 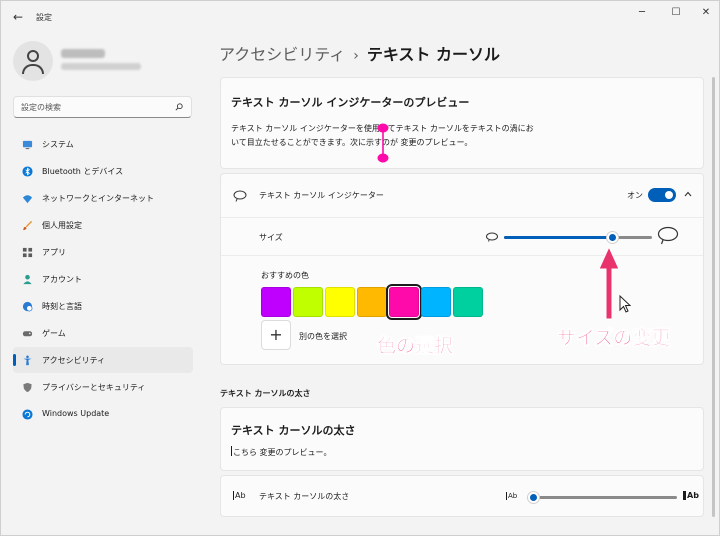 I want to click on sidebar-item-network: ネットワークとインターネット, so click(x=103, y=198).